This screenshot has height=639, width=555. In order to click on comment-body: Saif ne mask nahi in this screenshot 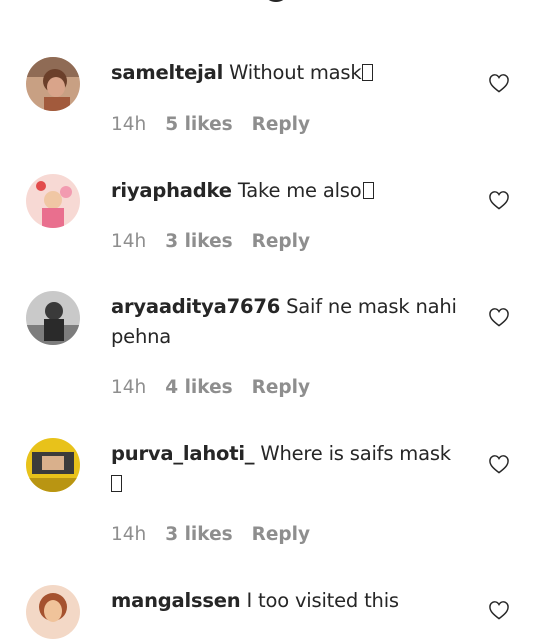, I will do `click(371, 306)`.